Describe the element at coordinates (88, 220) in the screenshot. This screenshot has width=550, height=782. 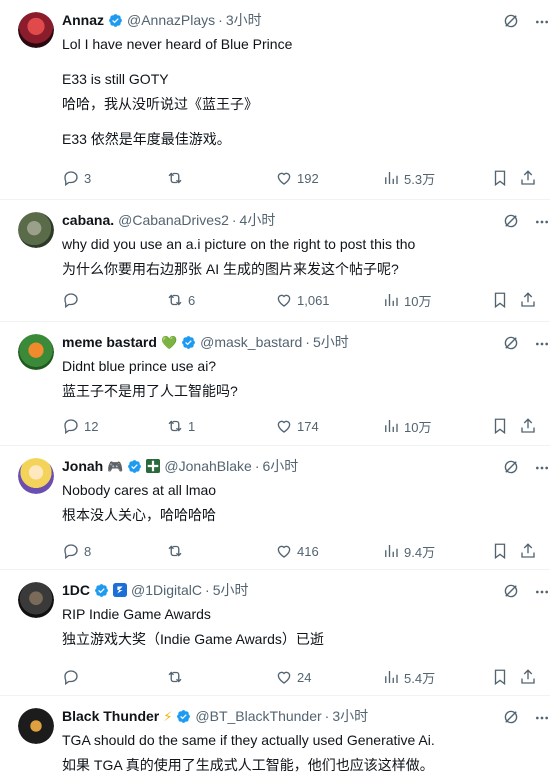
I see `display-name: cabana.` at that location.